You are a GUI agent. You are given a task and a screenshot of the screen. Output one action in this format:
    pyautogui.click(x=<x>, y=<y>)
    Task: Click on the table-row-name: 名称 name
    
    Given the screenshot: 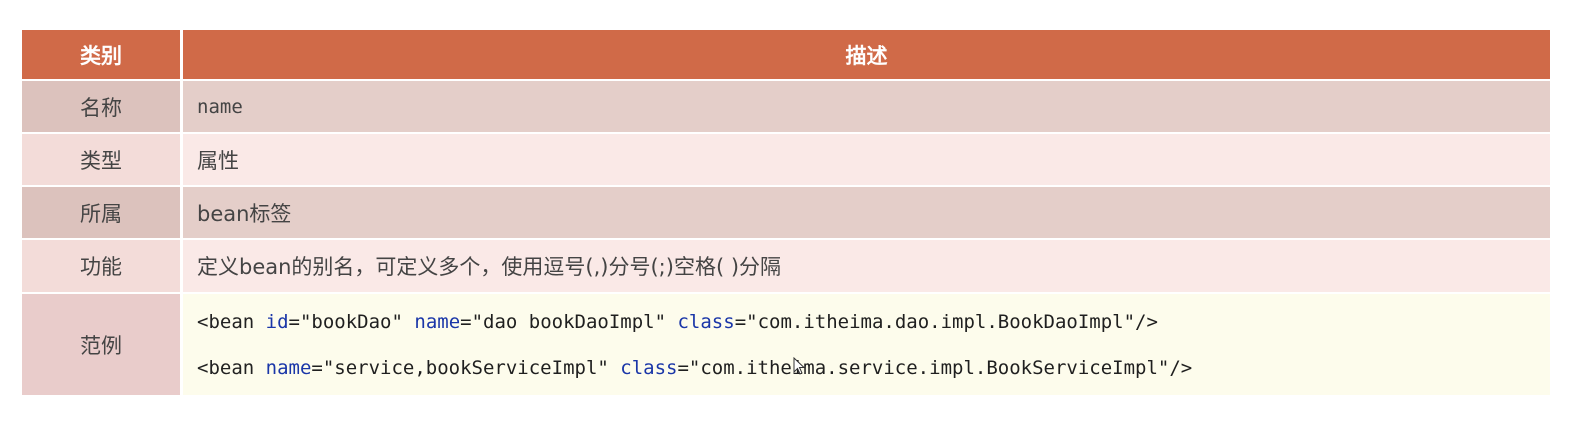 What is the action you would take?
    pyautogui.click(x=786, y=107)
    